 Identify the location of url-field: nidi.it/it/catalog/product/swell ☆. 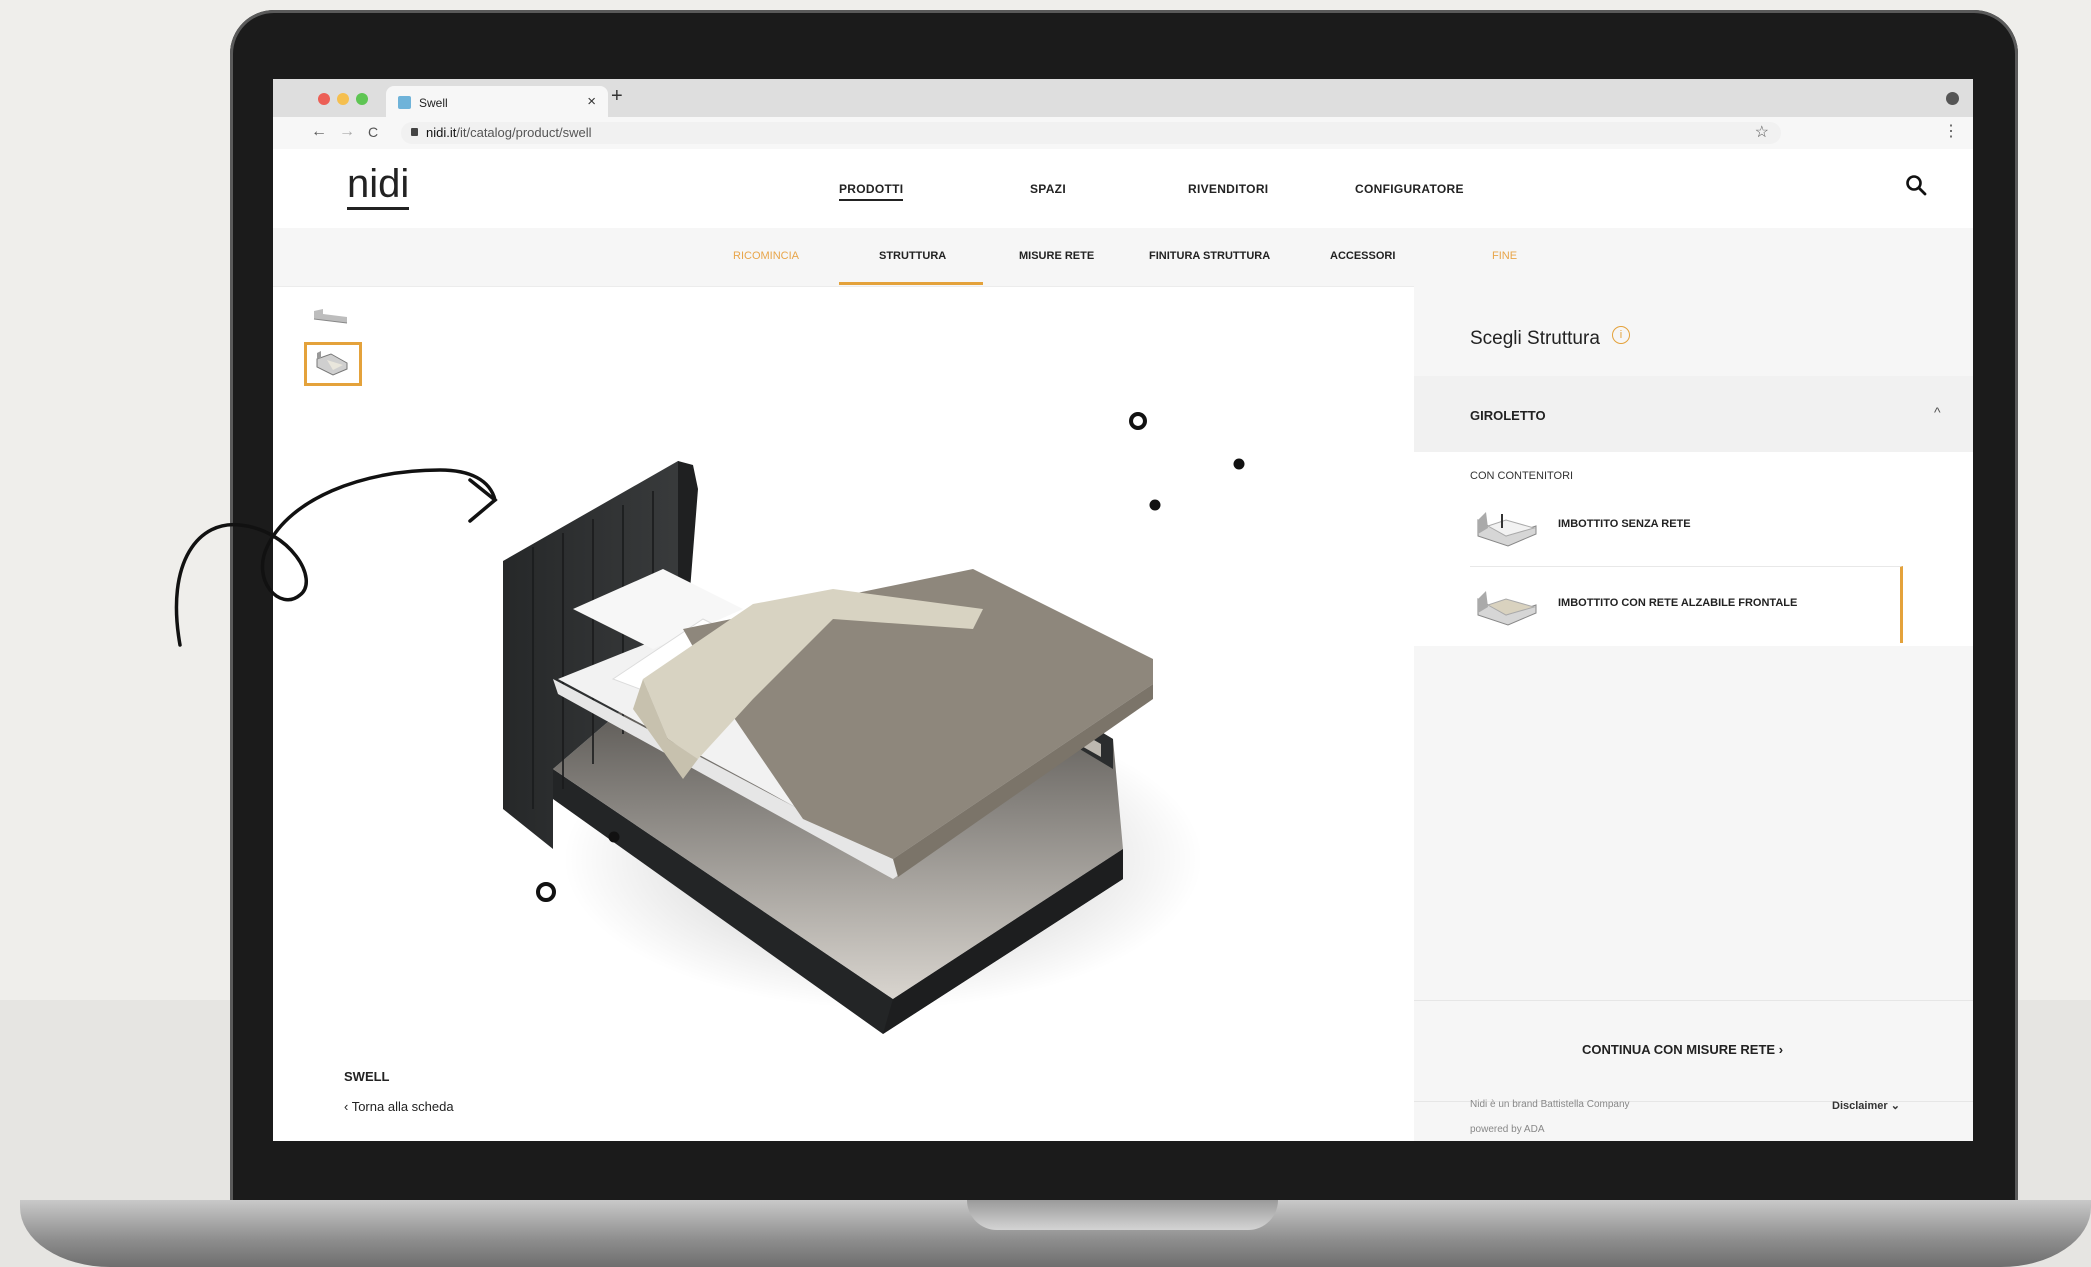
(1091, 133).